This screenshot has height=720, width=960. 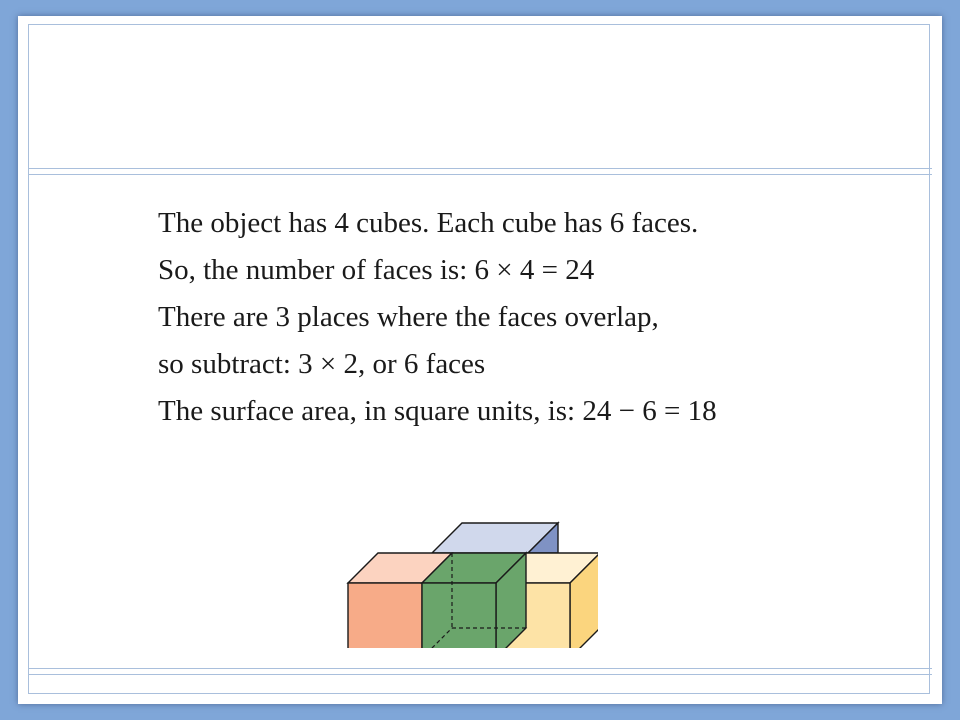 What do you see at coordinates (480, 168) in the screenshot?
I see `header-divider-top` at bounding box center [480, 168].